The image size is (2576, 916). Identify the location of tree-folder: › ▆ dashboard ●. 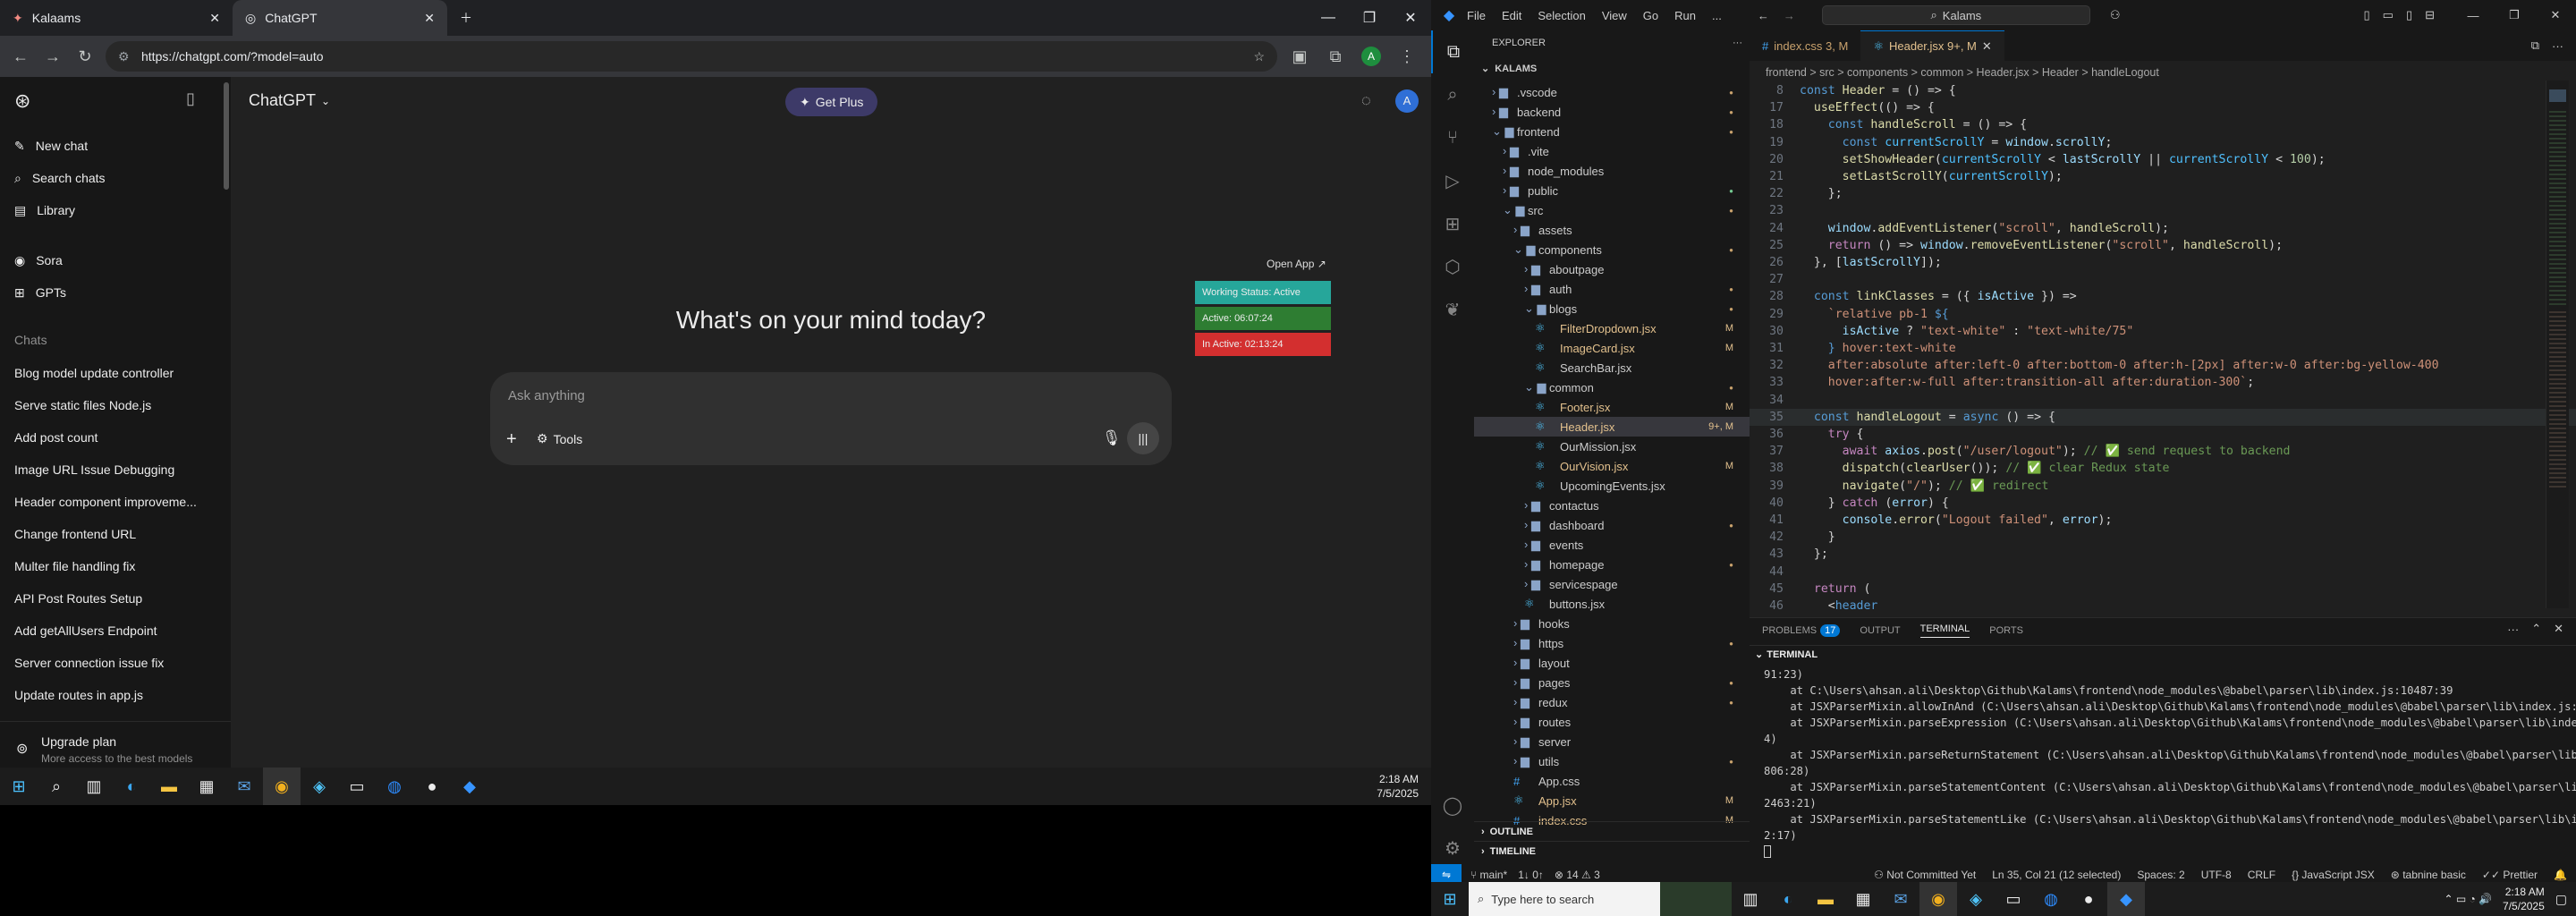
(1612, 525).